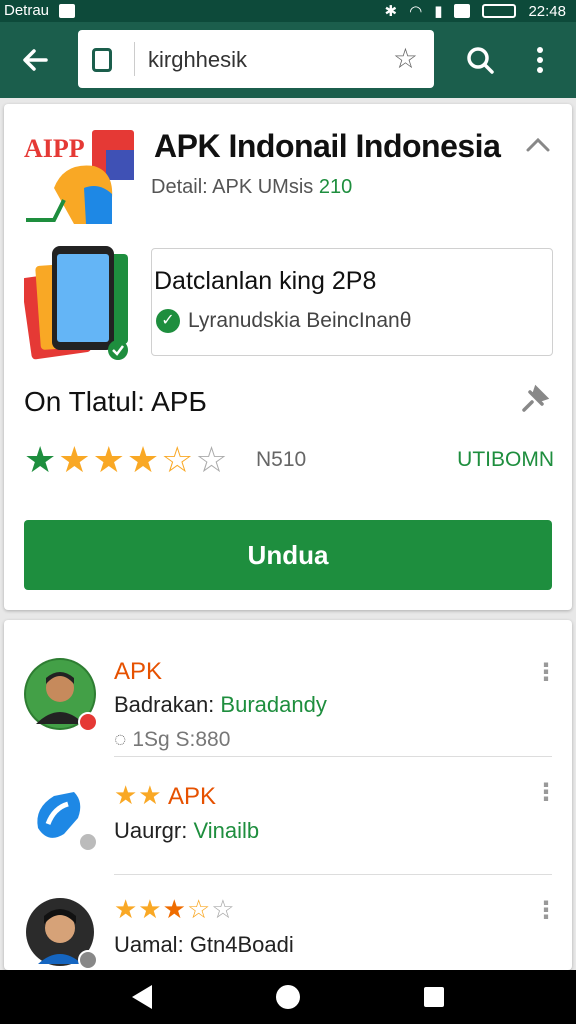  What do you see at coordinates (534, 404) in the screenshot?
I see `pin-icon` at bounding box center [534, 404].